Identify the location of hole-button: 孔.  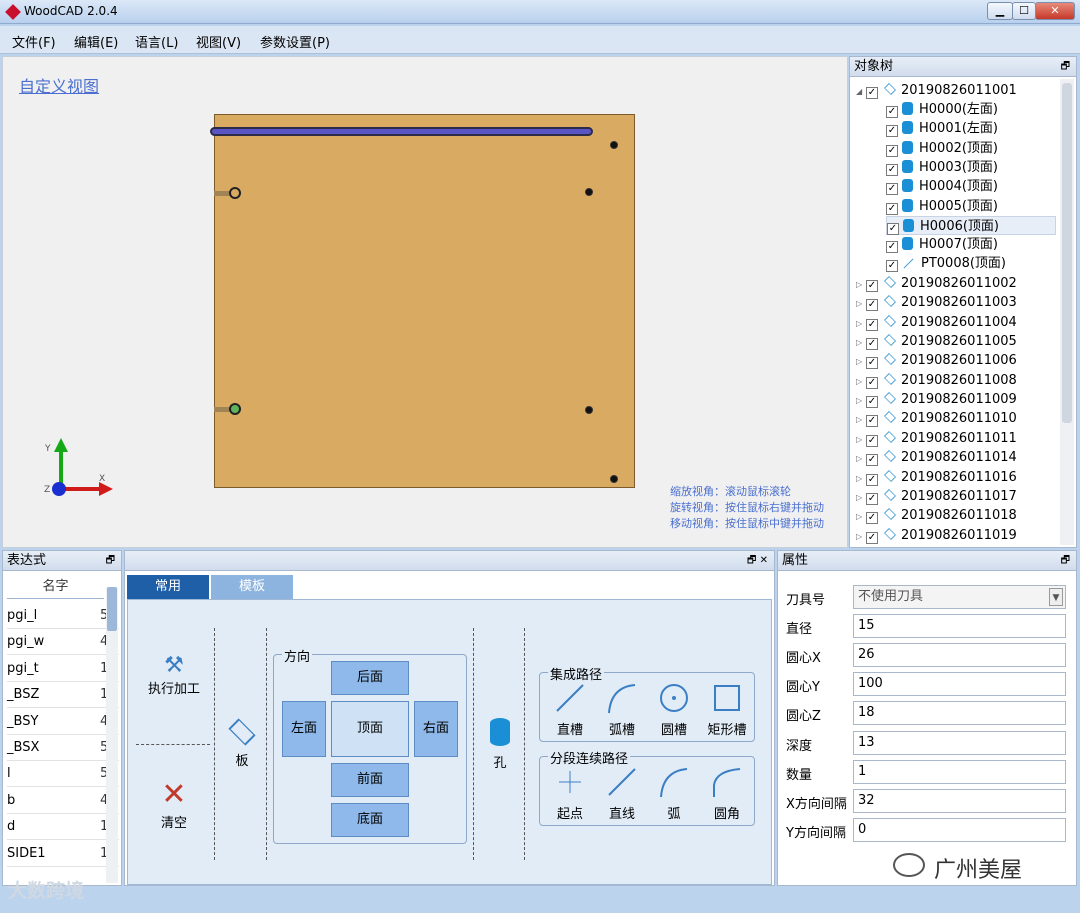
(500, 744).